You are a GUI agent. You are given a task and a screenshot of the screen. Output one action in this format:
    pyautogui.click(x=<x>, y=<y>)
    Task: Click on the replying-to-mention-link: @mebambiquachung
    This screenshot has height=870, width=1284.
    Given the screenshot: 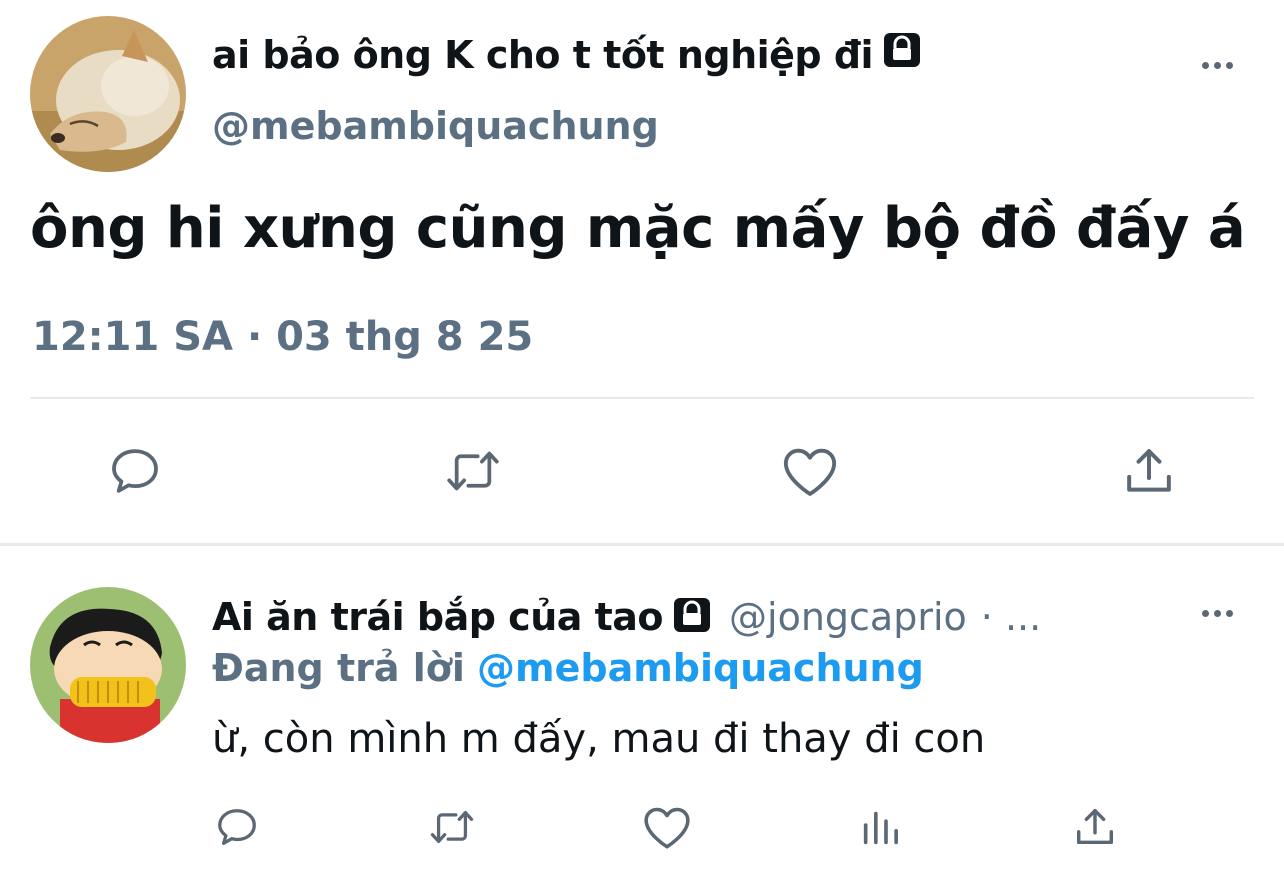 What is the action you would take?
    pyautogui.click(x=700, y=668)
    